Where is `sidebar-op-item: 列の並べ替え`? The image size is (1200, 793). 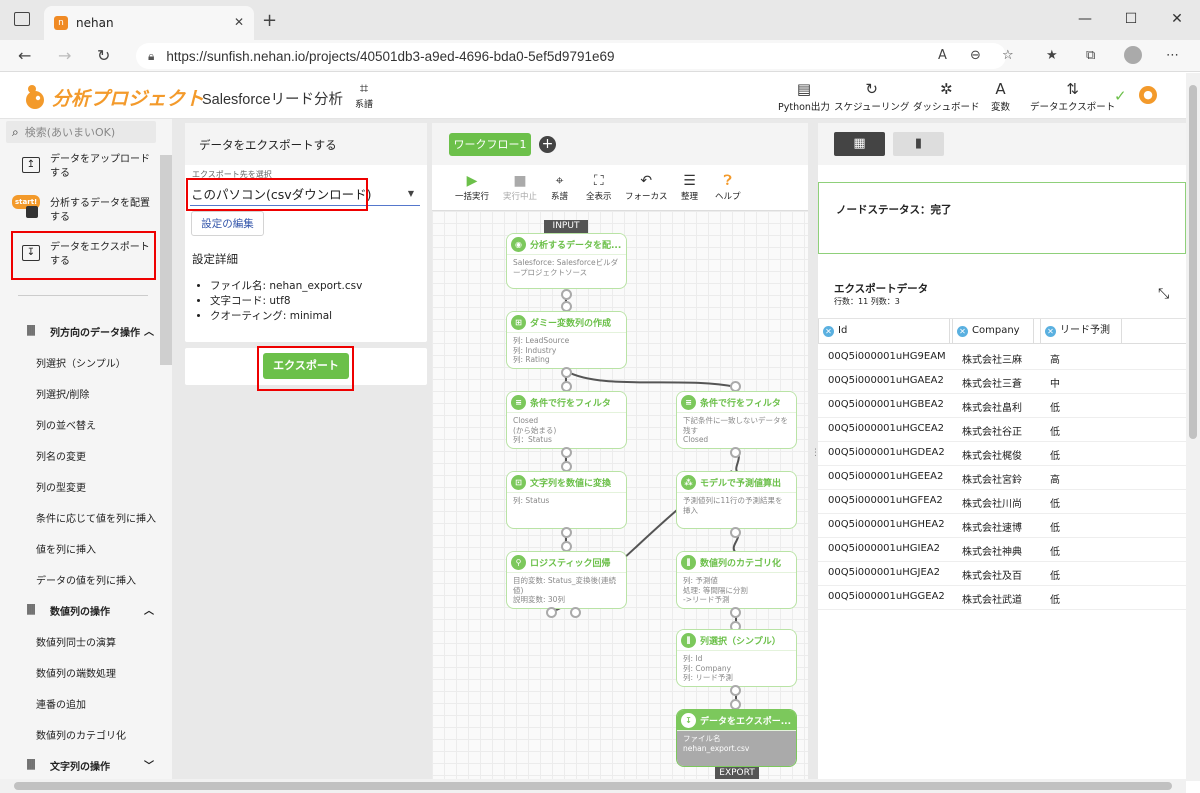 sidebar-op-item: 列の並べ替え is located at coordinates (66, 424).